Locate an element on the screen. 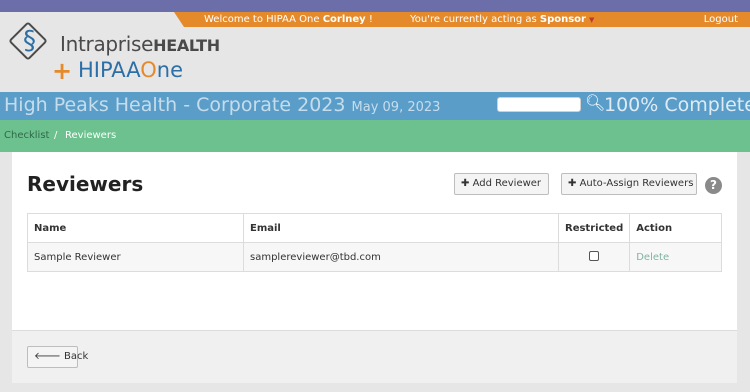 The image size is (750, 392). intraprise-hipaa-one-logo: § IntrapriseHEALTH + HIPAAOne is located at coordinates (124, 53).